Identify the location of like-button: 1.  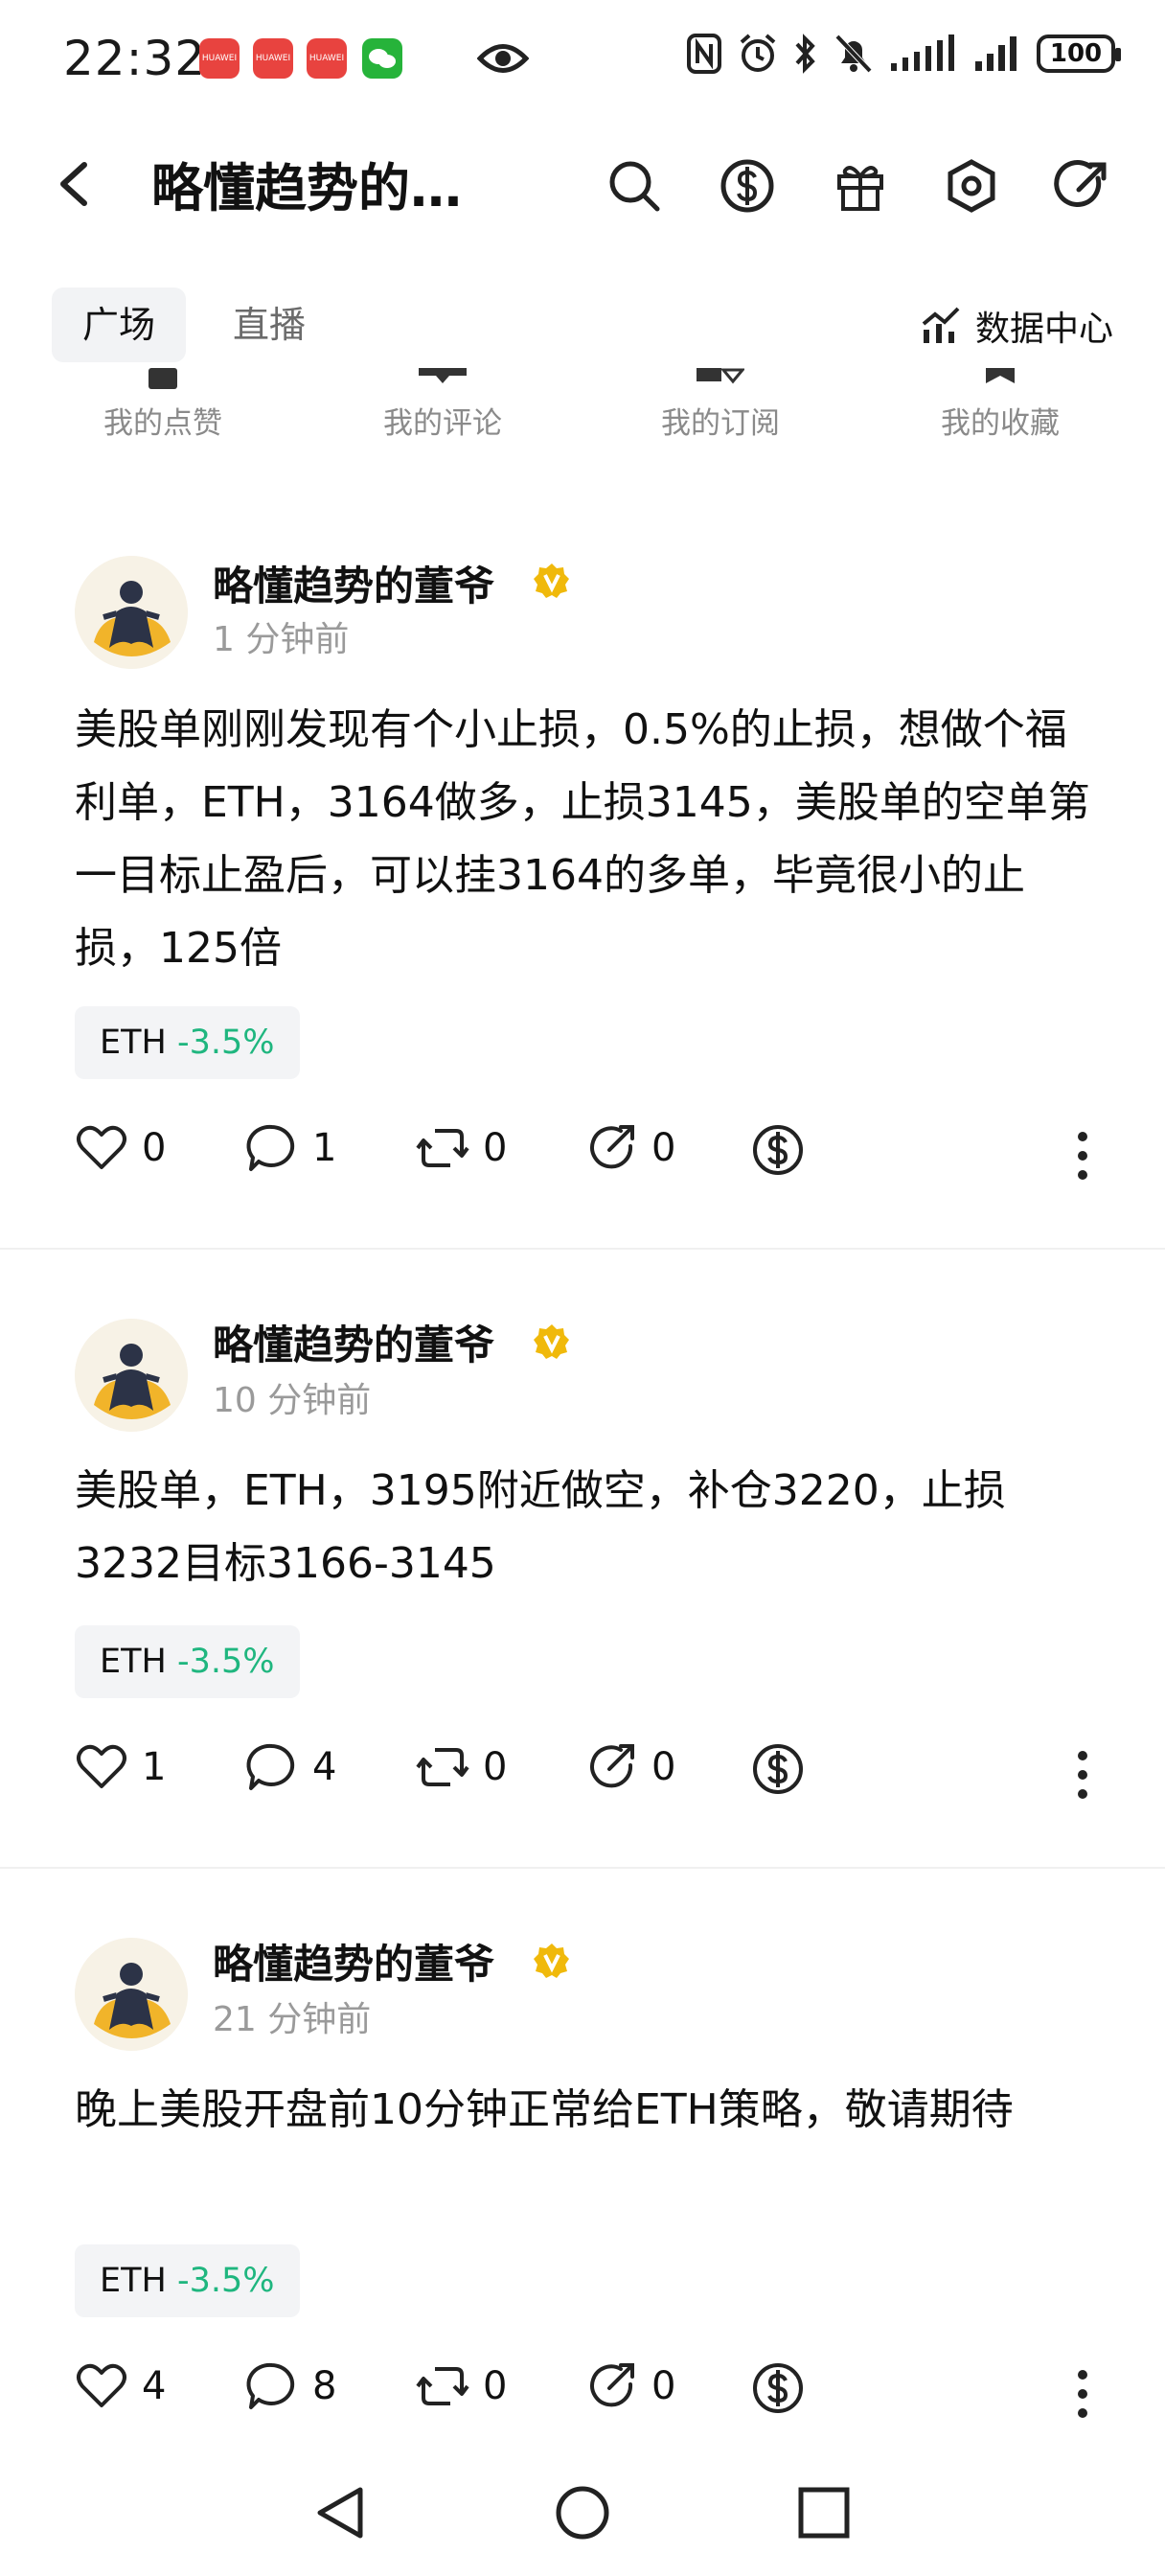
(121, 1767).